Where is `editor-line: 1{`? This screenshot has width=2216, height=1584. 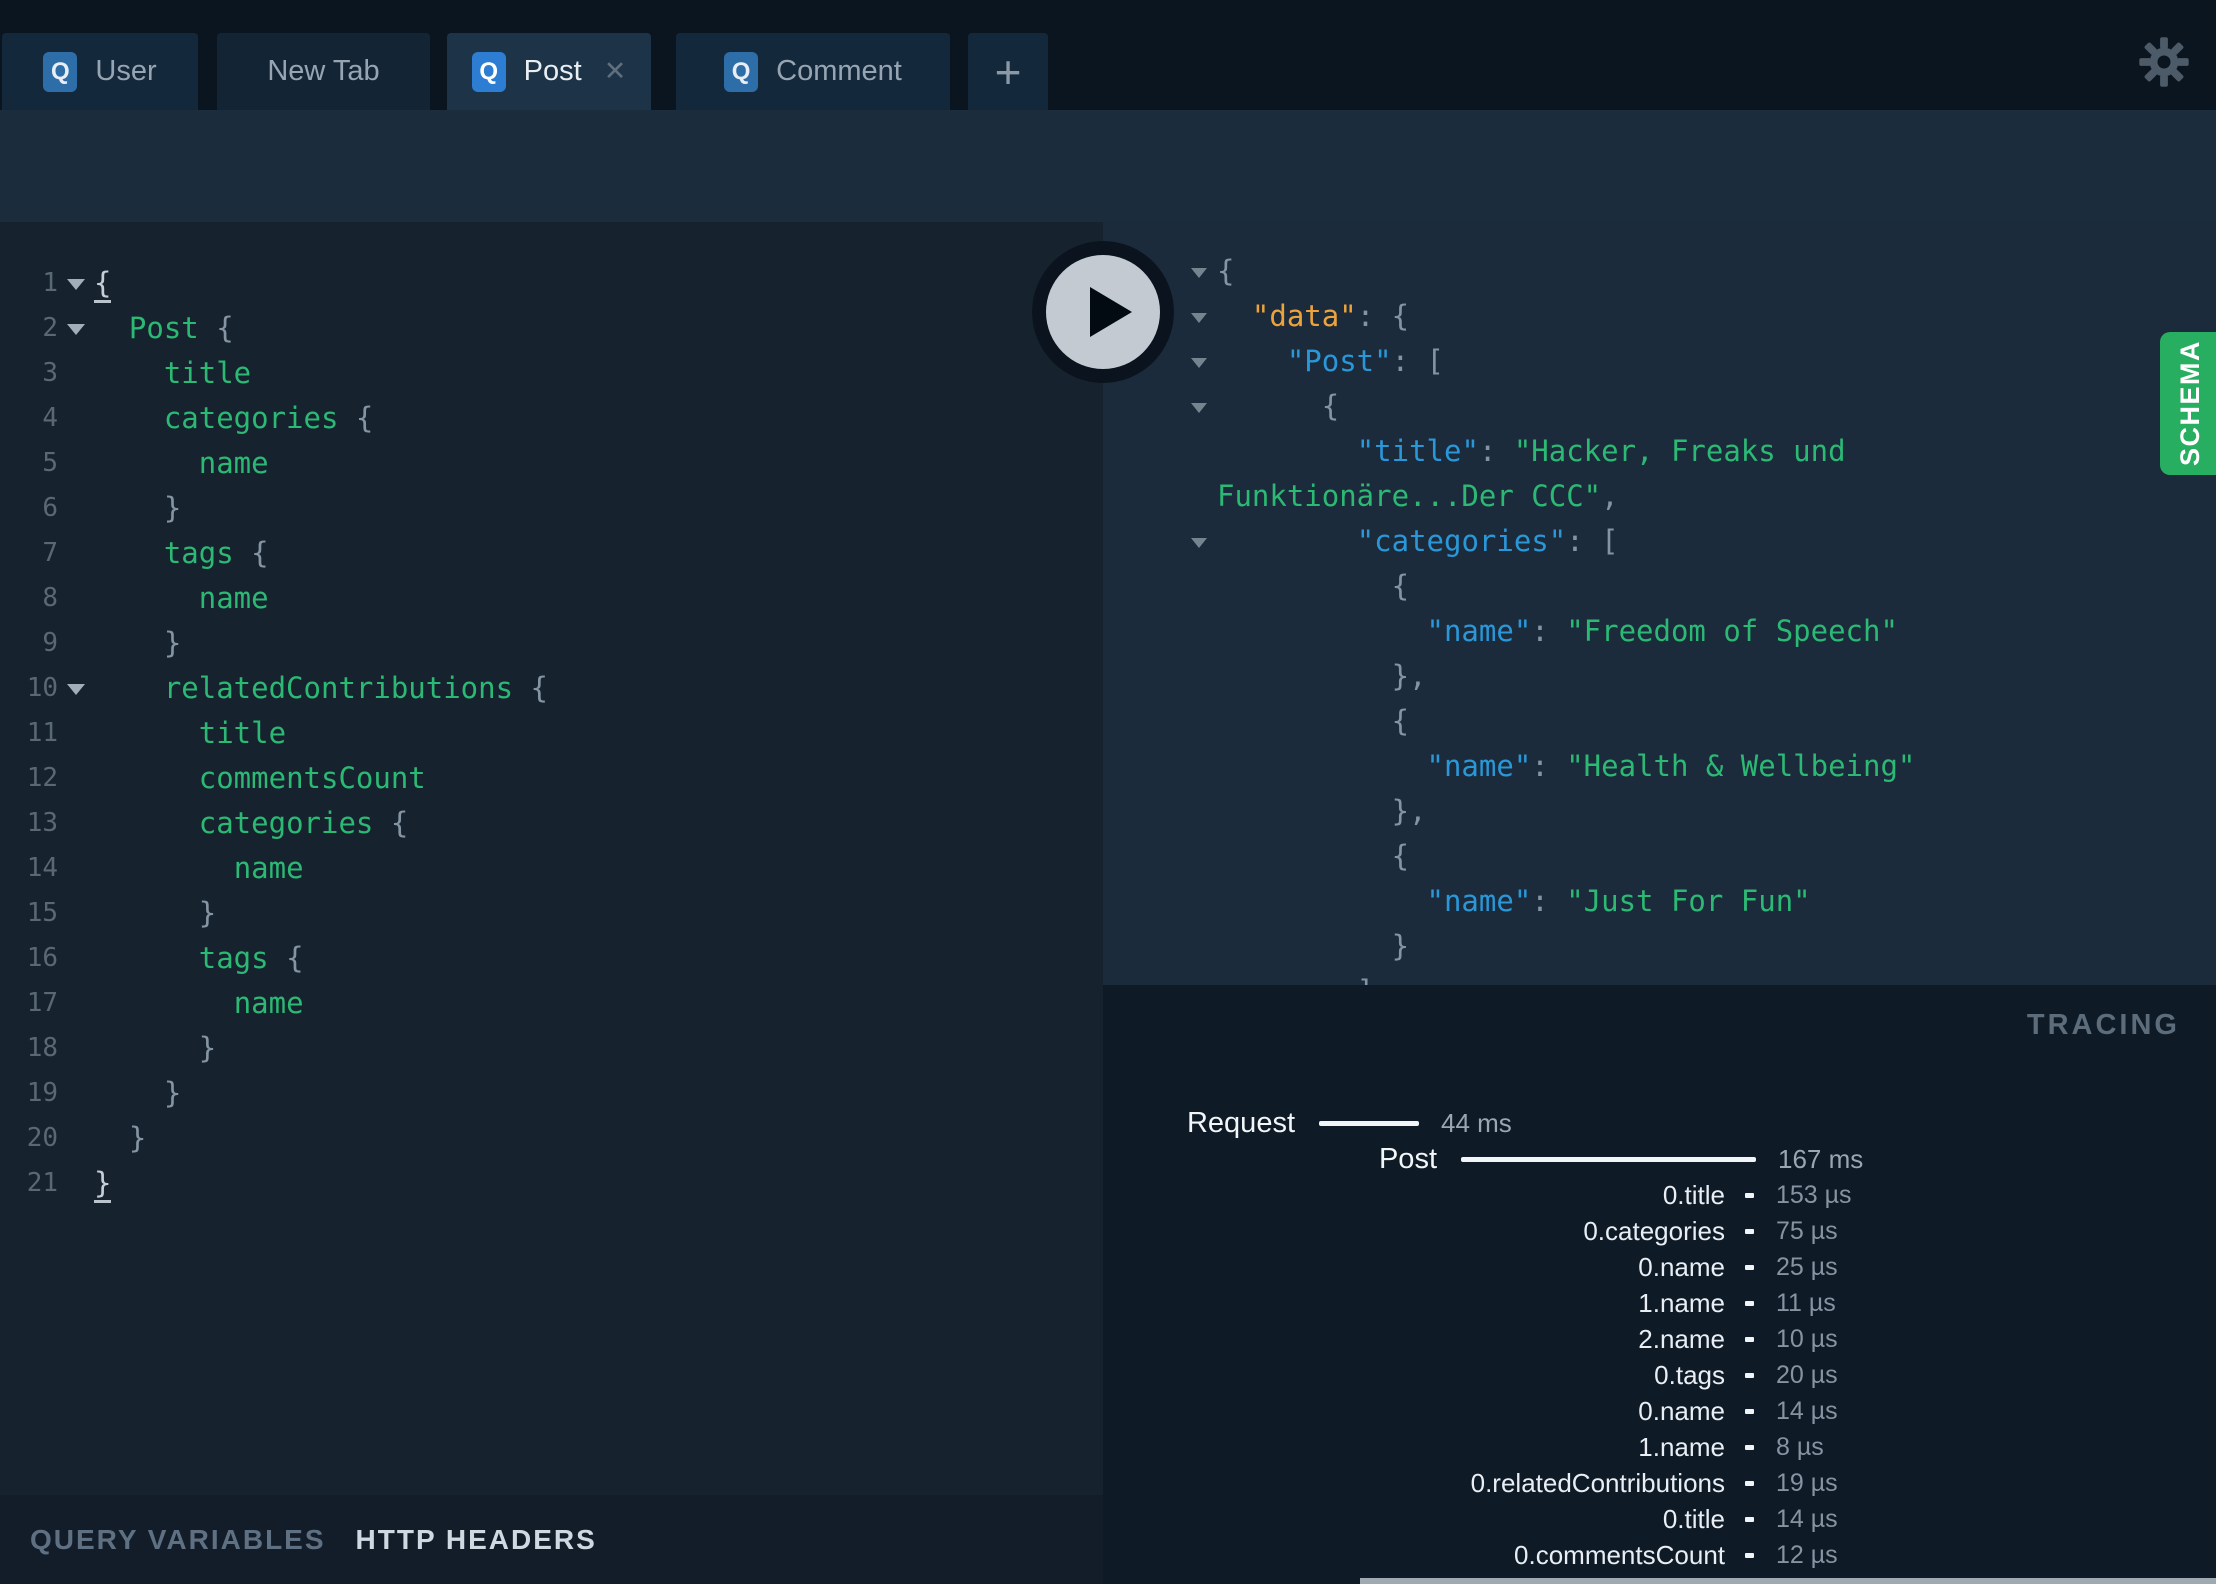
editor-line: 1{ is located at coordinates (551, 282).